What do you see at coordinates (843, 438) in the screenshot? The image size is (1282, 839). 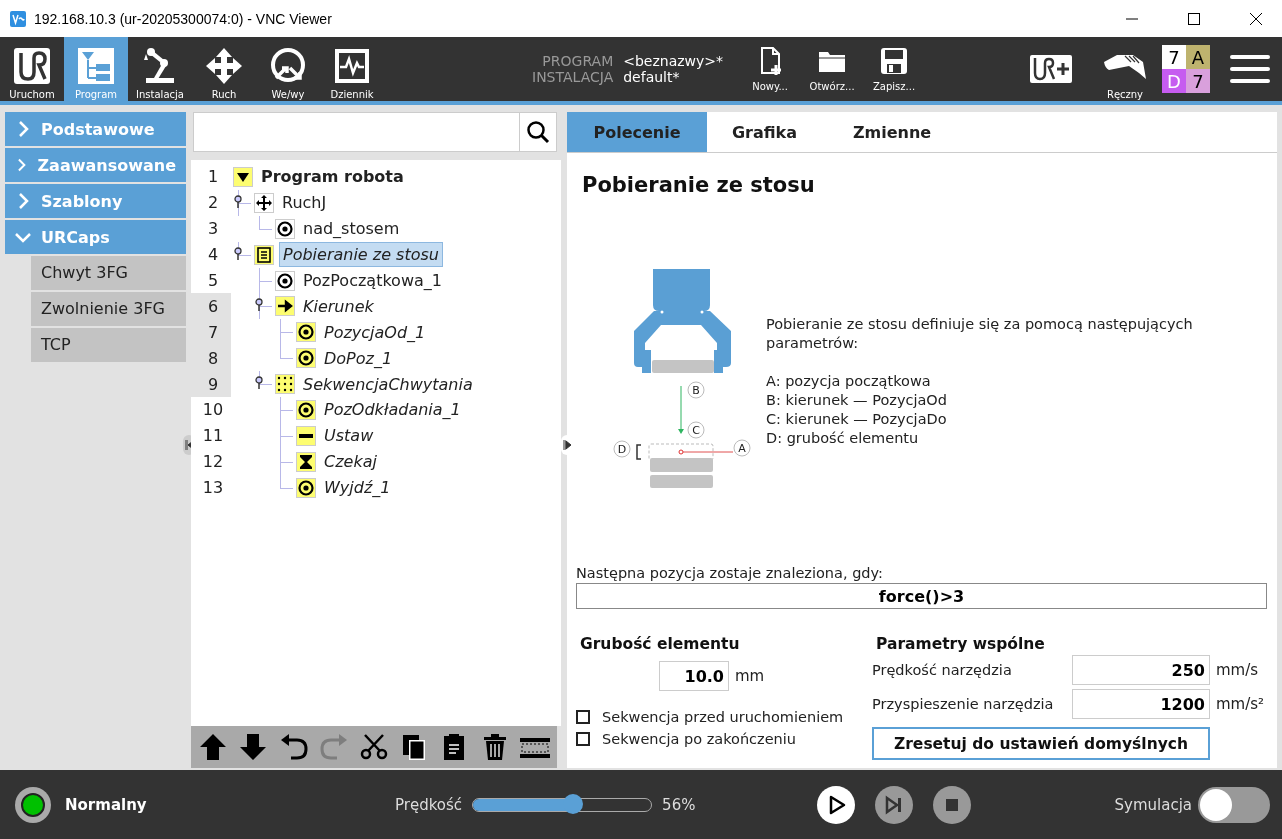 I see `legend-item: D: grubość elementu` at bounding box center [843, 438].